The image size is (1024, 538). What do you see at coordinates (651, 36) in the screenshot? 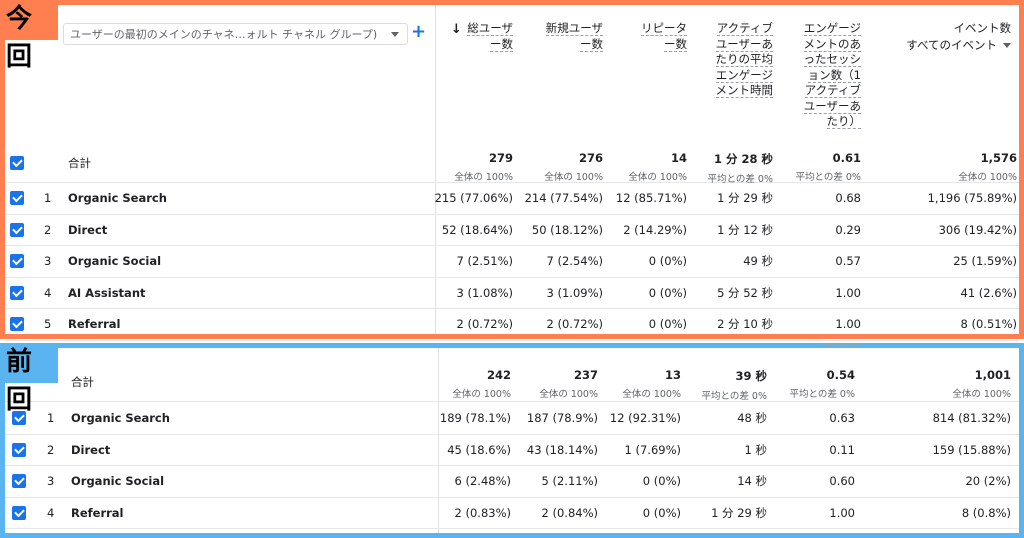
I see `header-returning-users: リピータ ー数` at bounding box center [651, 36].